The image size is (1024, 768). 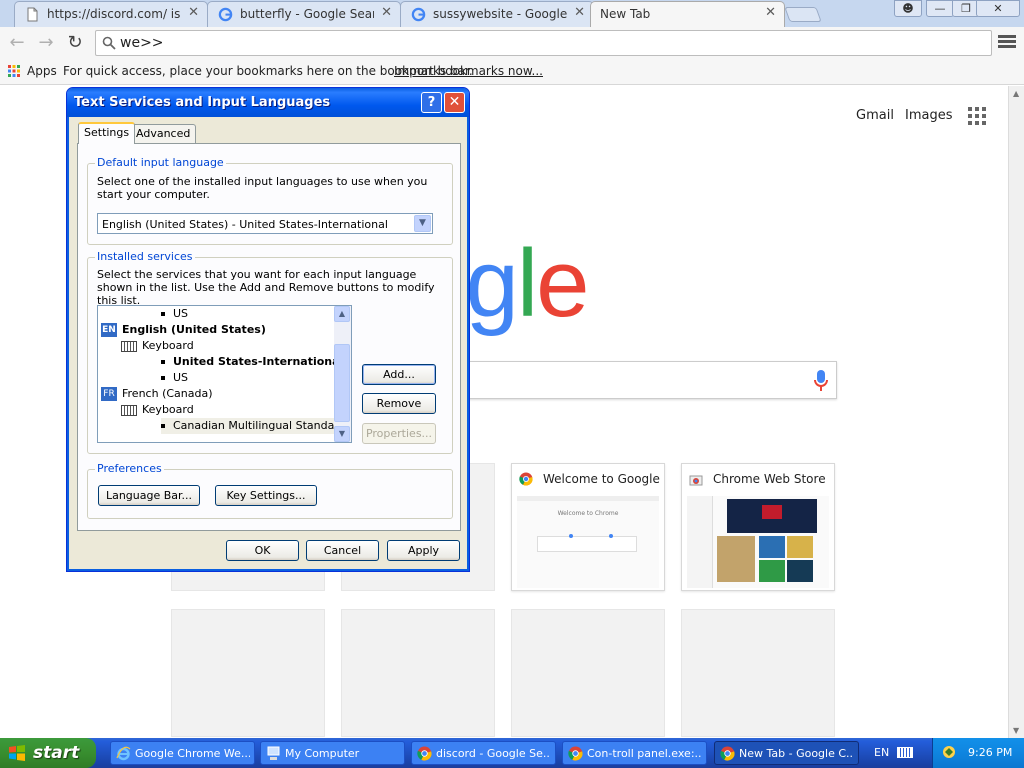 What do you see at coordinates (543, 43) in the screenshot?
I see `address-bar: we>>` at bounding box center [543, 43].